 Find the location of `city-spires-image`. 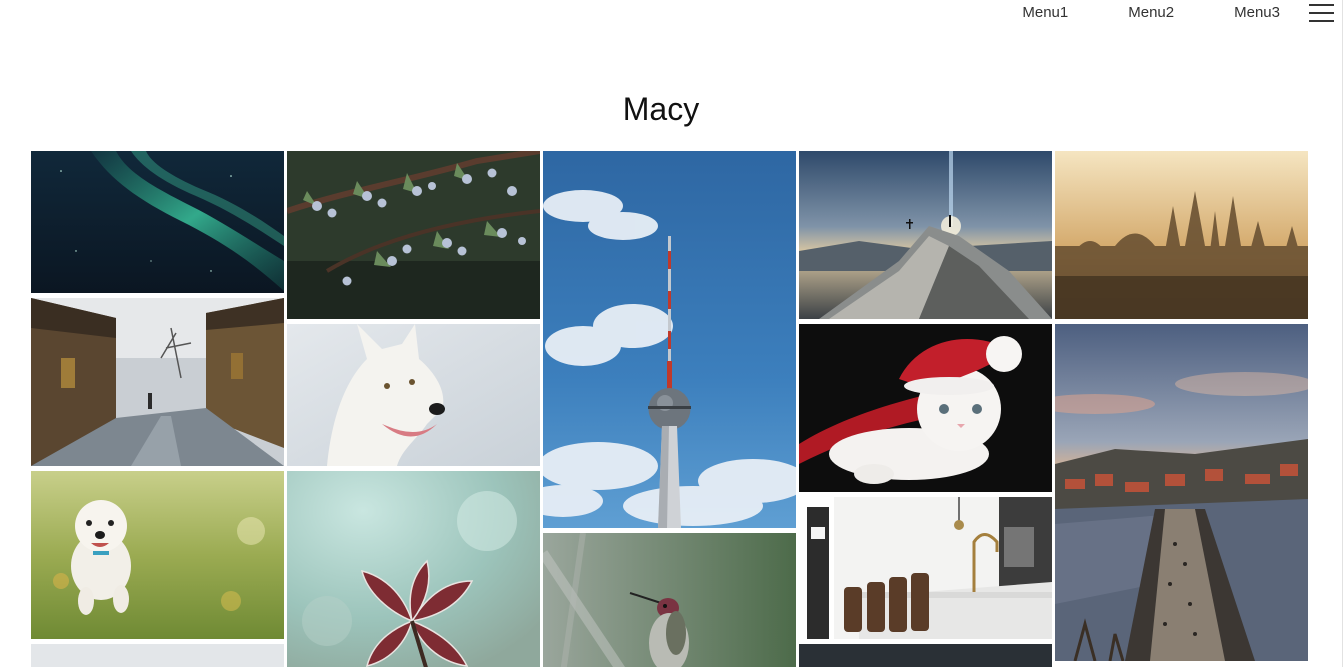

city-spires-image is located at coordinates (1181, 235).